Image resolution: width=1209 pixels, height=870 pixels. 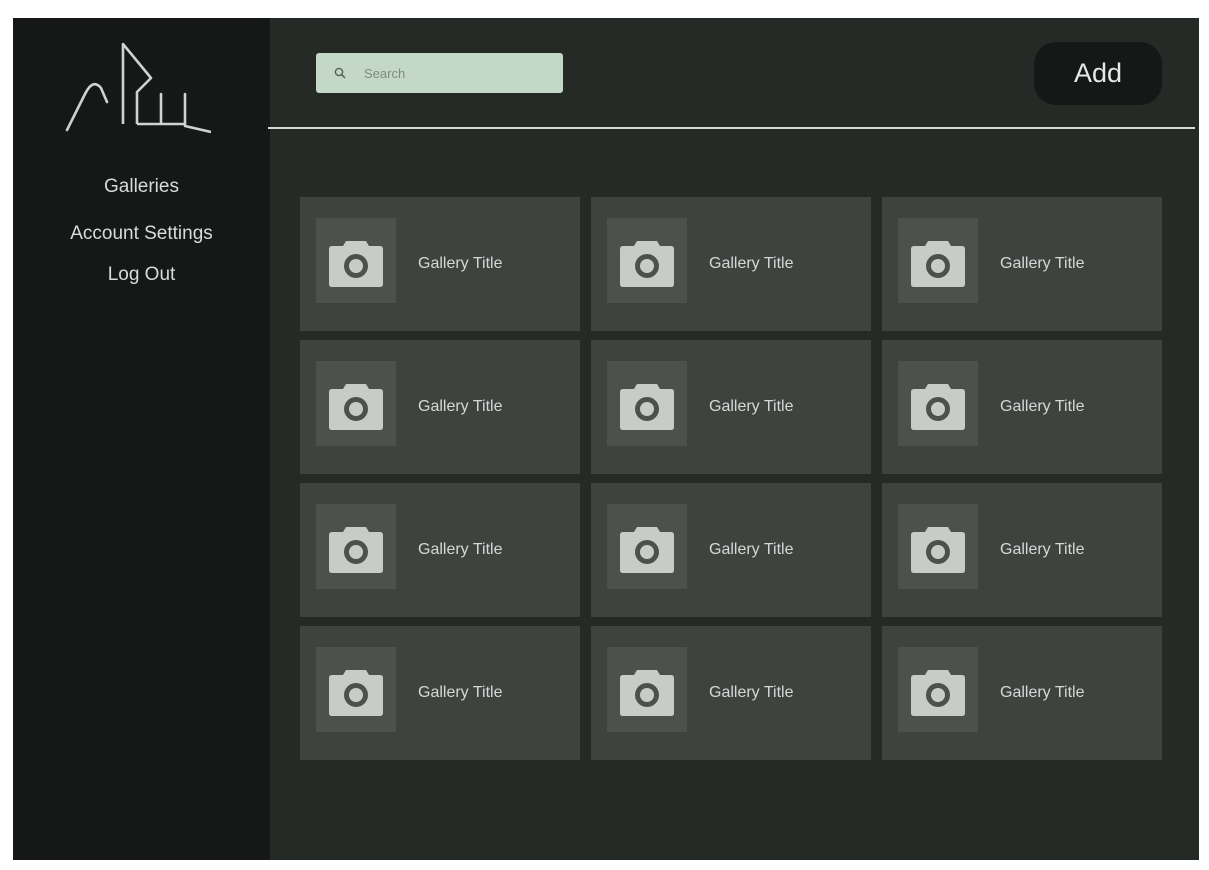 I want to click on header-divider, so click(x=731, y=128).